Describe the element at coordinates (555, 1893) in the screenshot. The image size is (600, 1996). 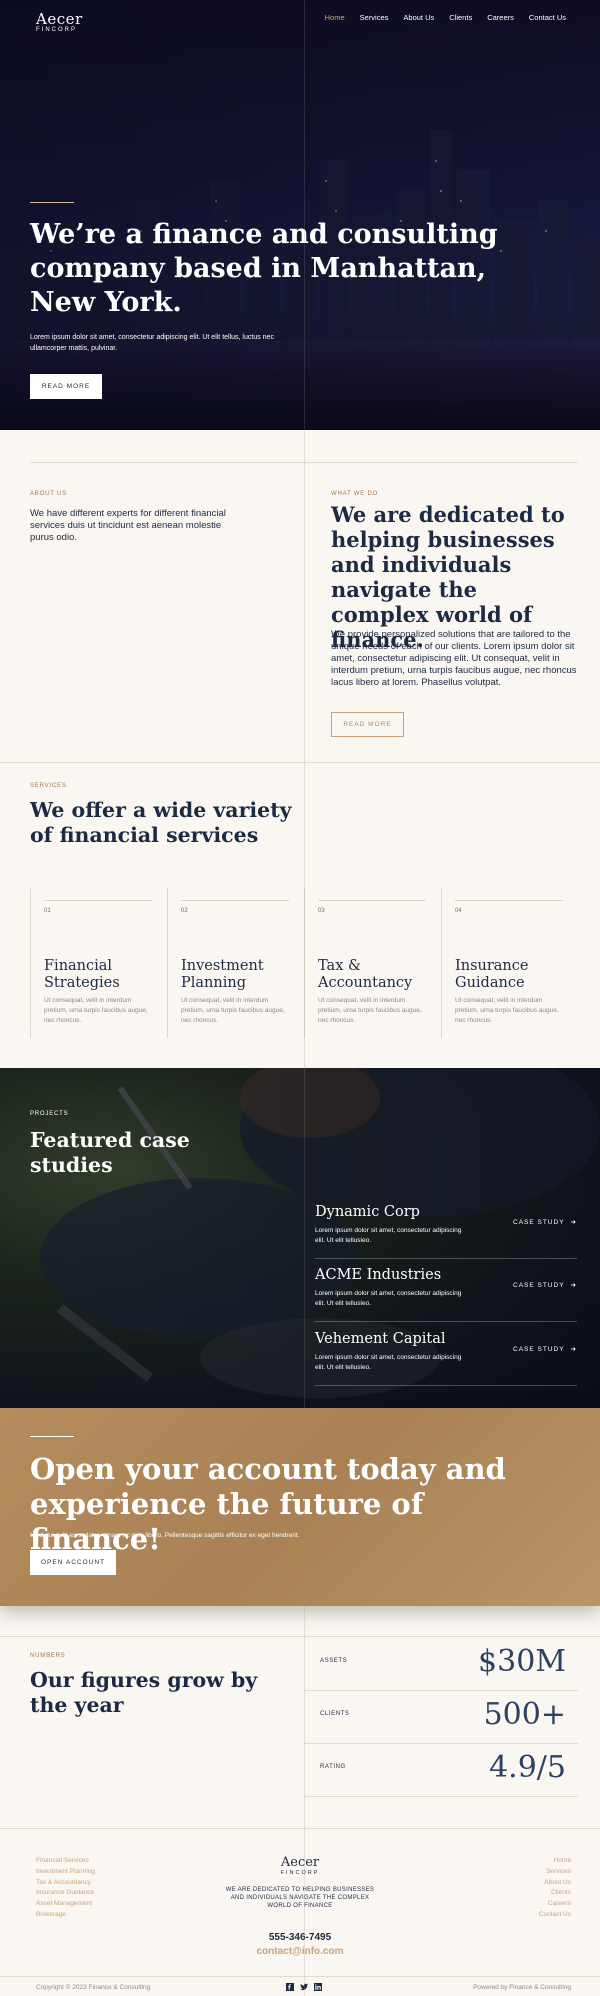
I see `footer-link: Clients` at that location.